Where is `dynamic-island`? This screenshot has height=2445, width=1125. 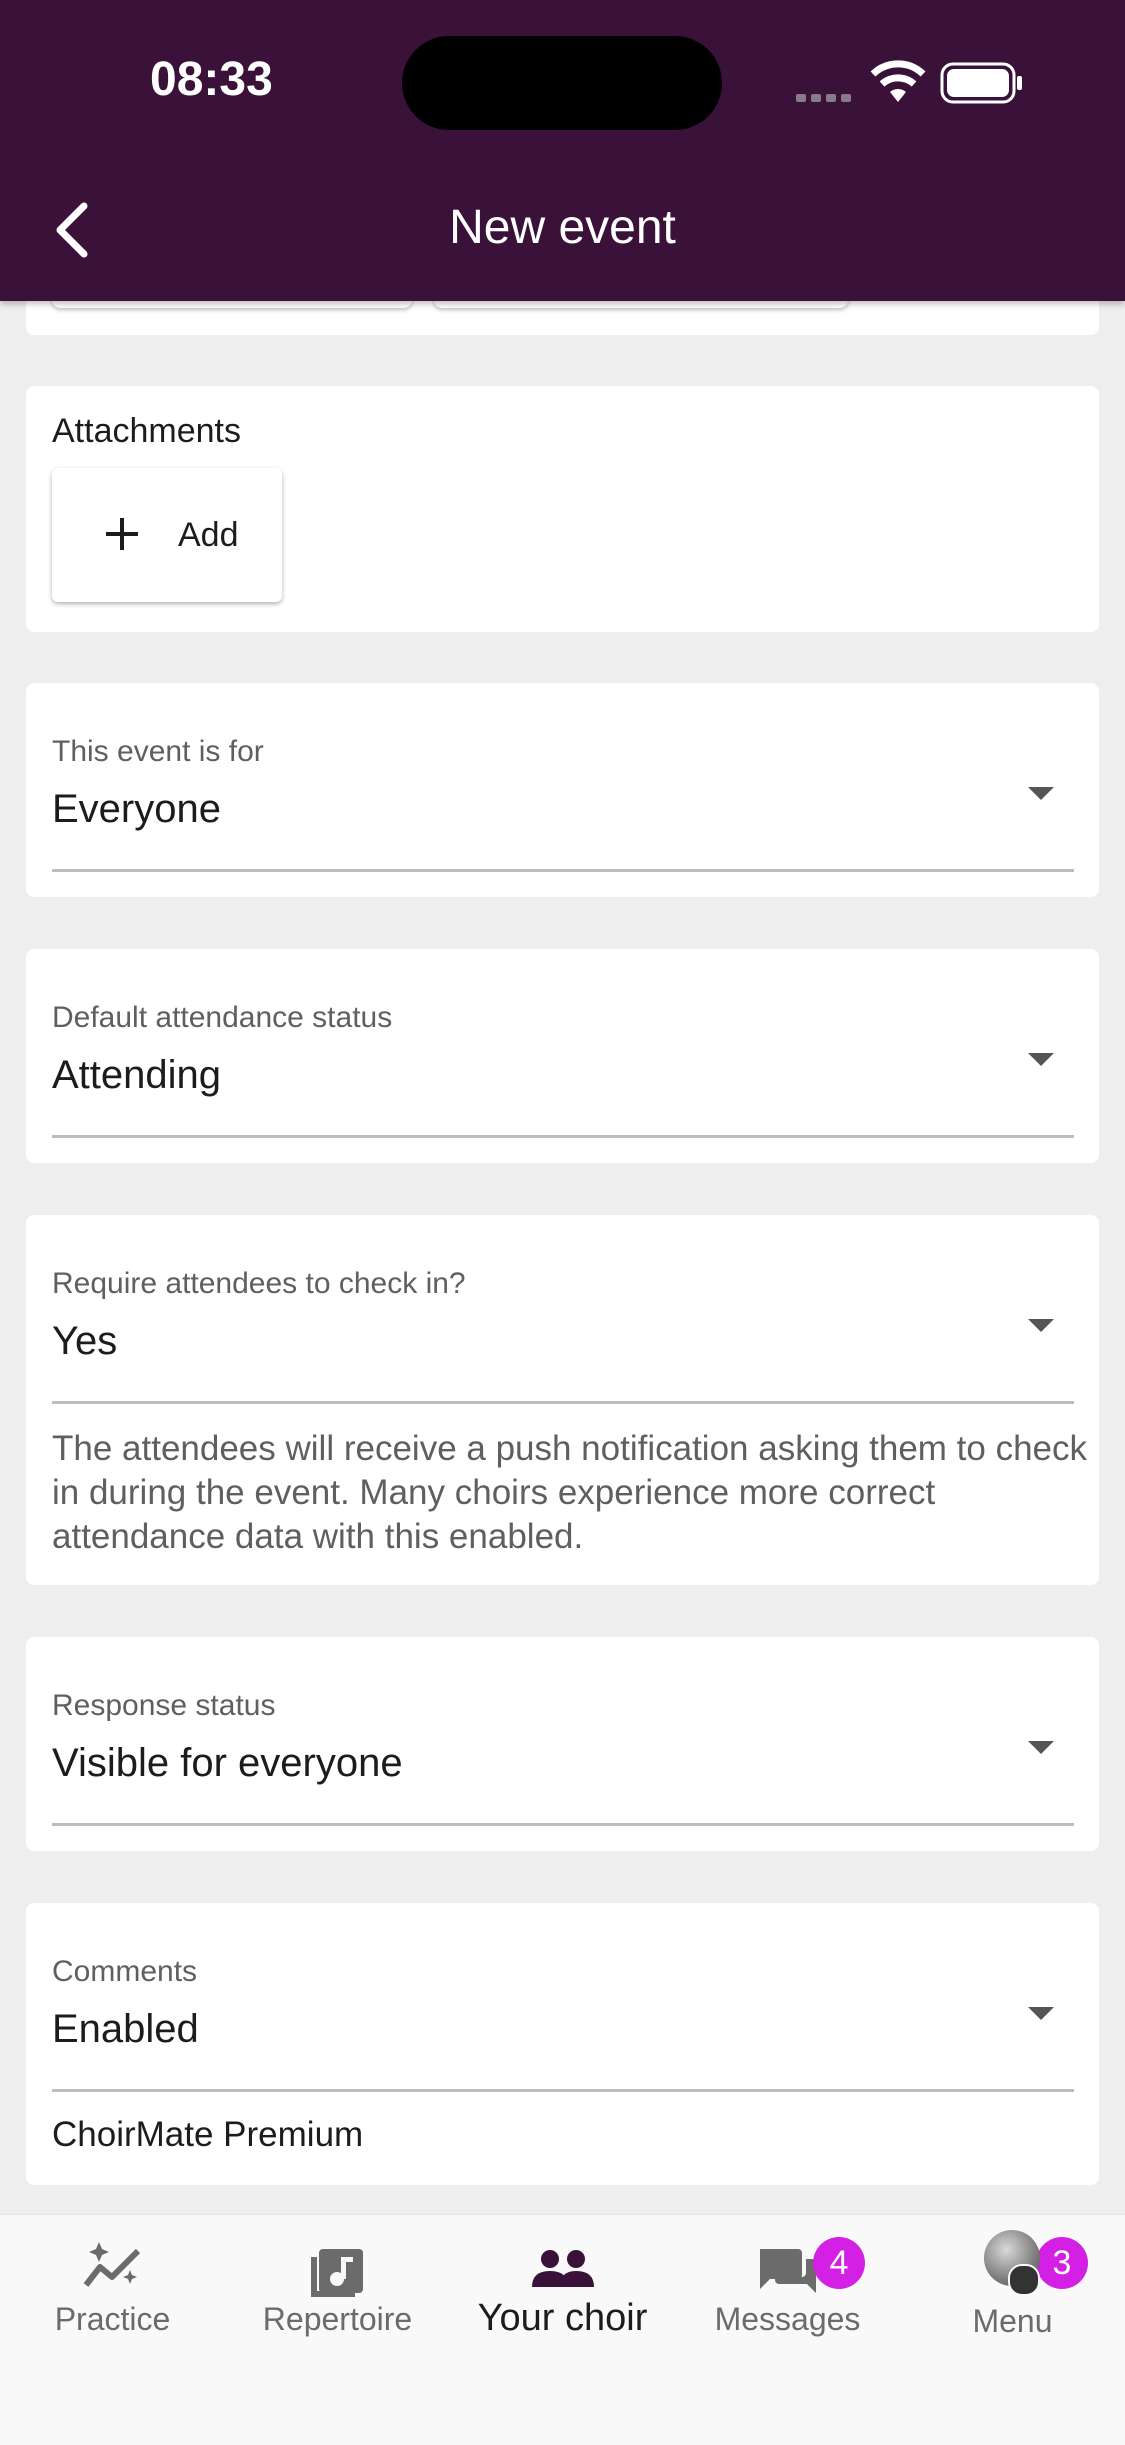
dynamic-island is located at coordinates (562, 83).